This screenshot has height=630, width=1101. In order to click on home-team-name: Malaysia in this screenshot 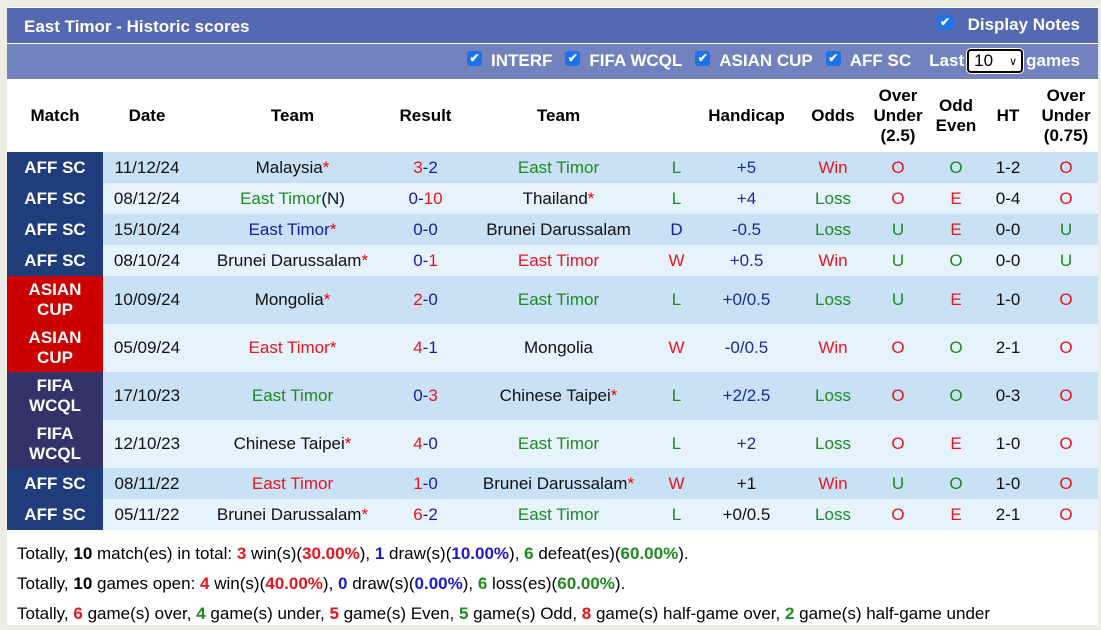, I will do `click(289, 167)`.